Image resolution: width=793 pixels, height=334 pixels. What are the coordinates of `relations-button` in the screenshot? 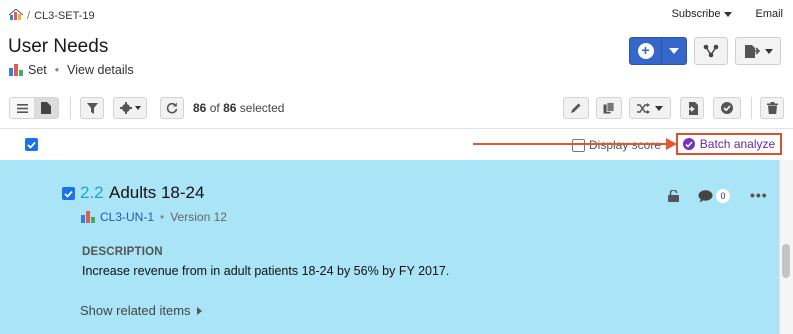 It's located at (711, 51).